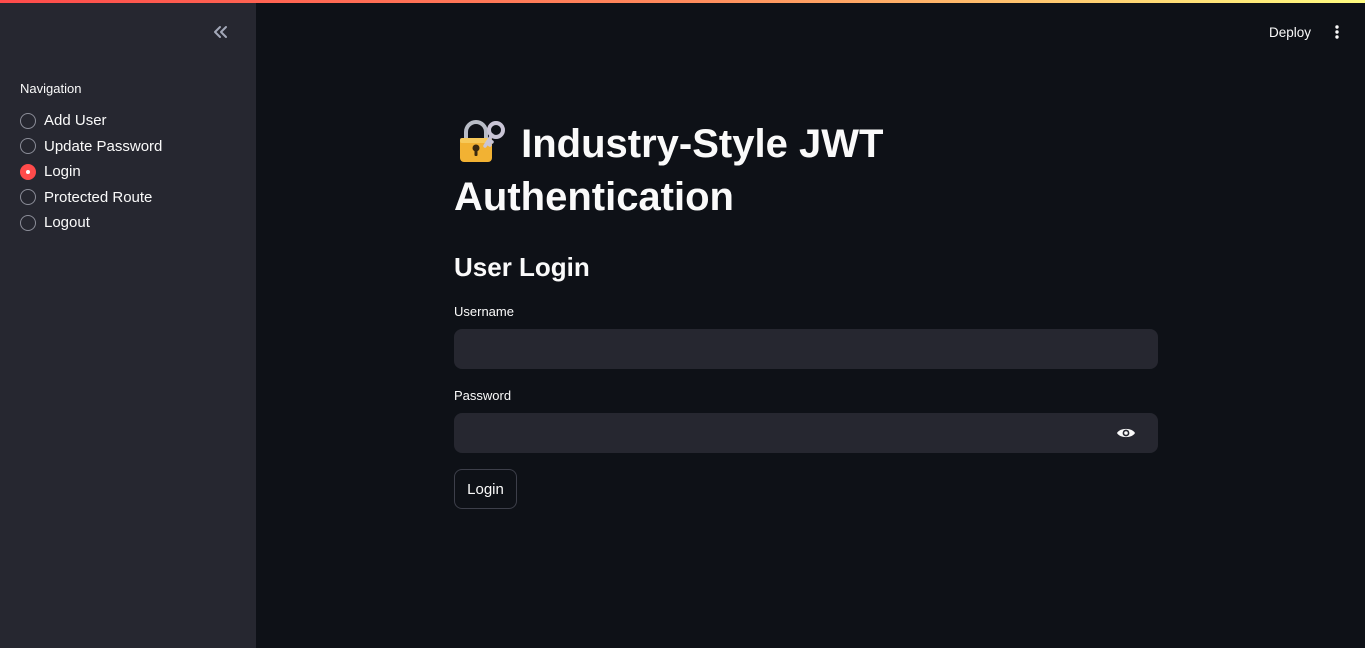 This screenshot has height=648, width=1365. Describe the element at coordinates (51, 88) in the screenshot. I see `navigation-title: Navigation` at that location.